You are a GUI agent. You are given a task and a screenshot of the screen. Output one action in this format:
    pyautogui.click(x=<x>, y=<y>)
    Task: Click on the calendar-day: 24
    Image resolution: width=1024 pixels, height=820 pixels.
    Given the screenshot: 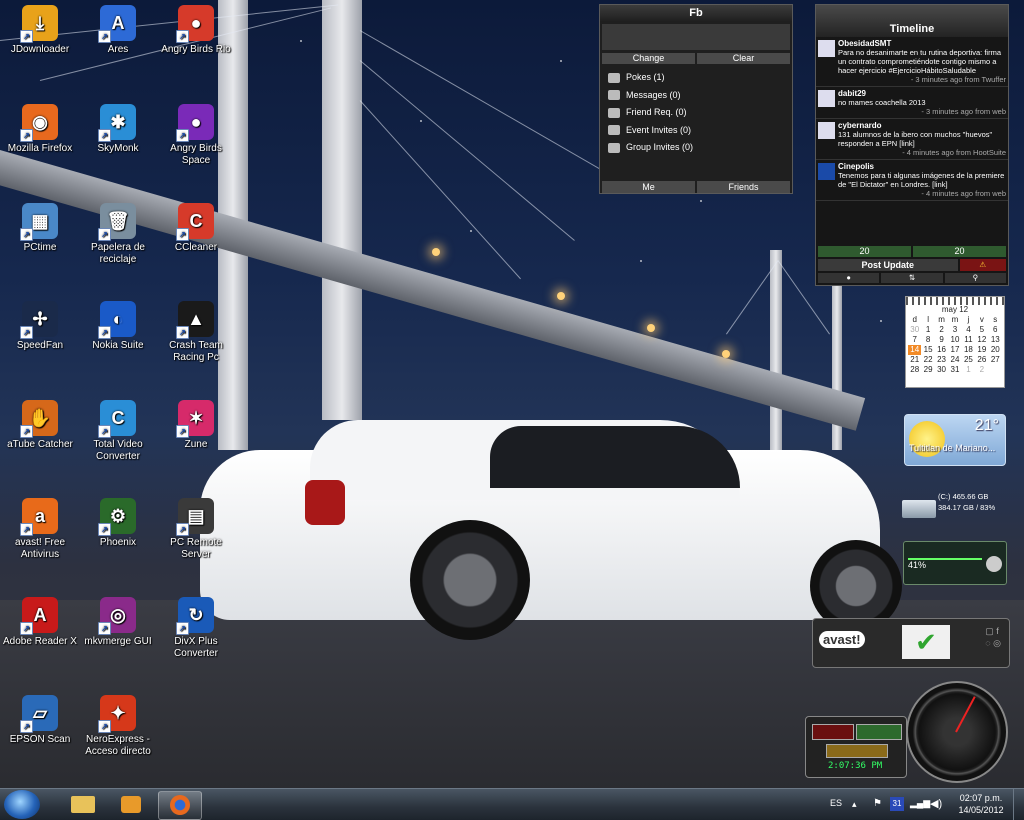 What is the action you would take?
    pyautogui.click(x=954, y=360)
    